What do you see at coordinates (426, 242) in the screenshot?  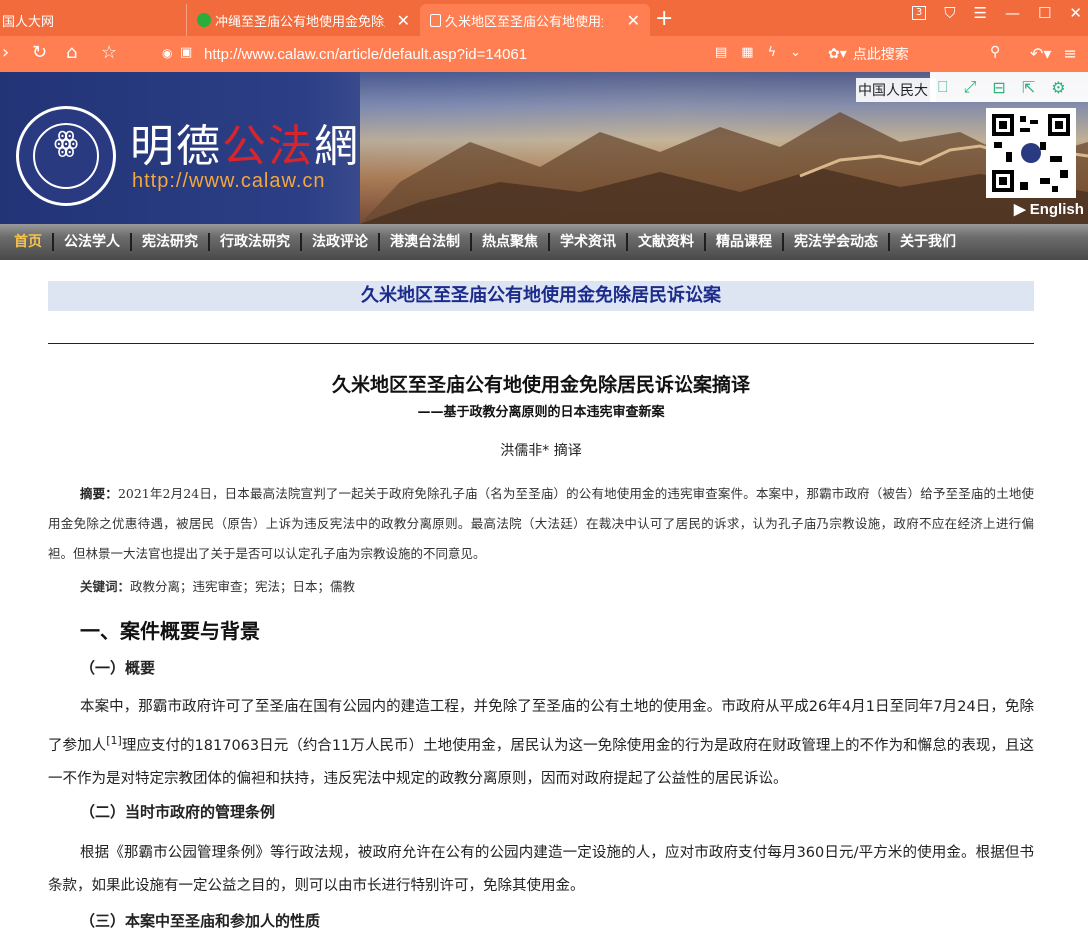 I see `nav-item-hk-macau-tw: 港澳台法制` at bounding box center [426, 242].